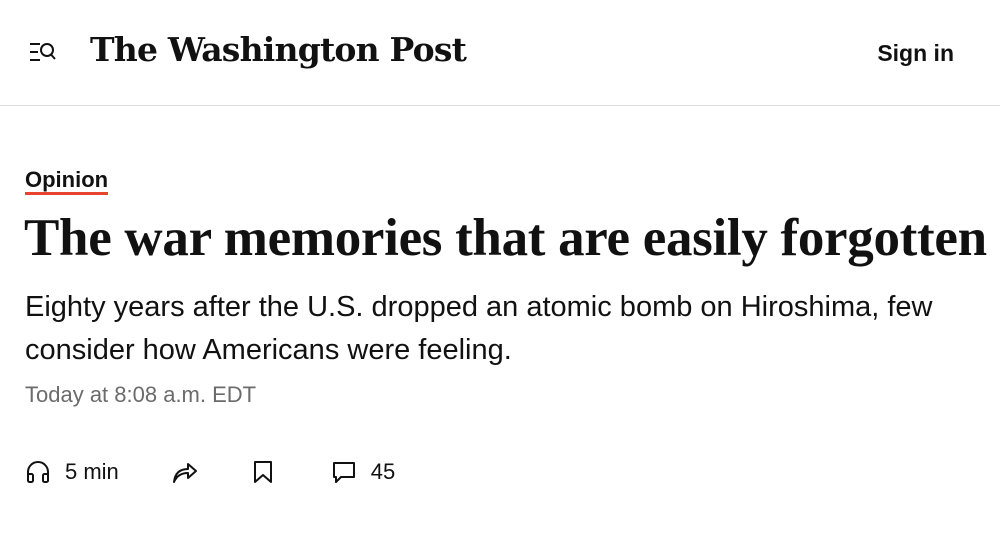 The image size is (1000, 534). I want to click on comments-count: 45, so click(383, 471).